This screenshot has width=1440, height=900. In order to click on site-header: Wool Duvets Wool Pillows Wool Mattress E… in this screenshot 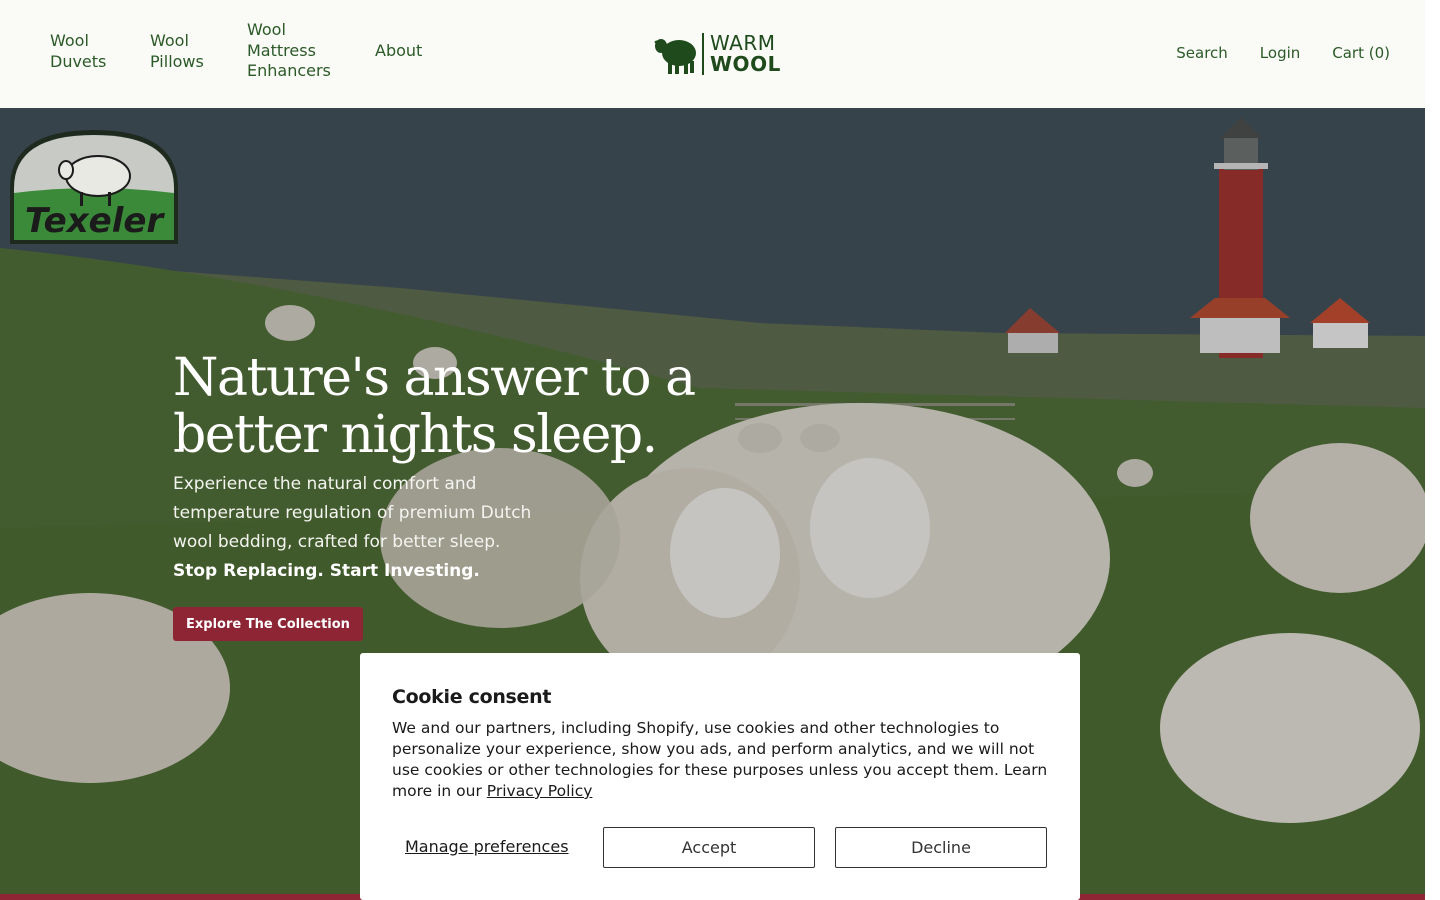, I will do `click(712, 54)`.